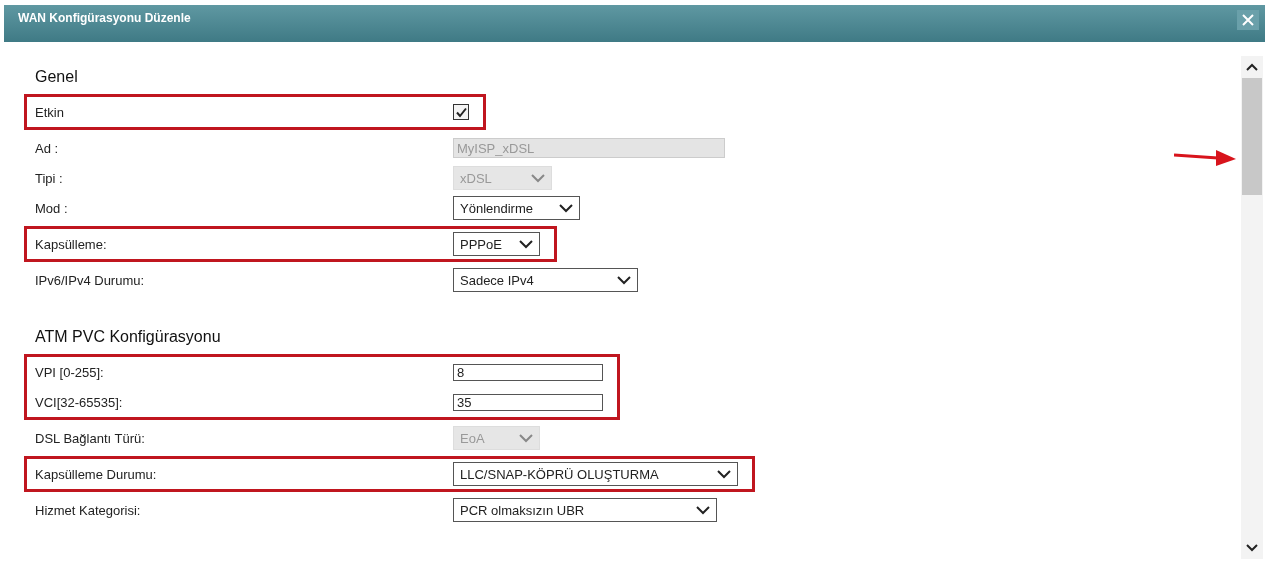  Describe the element at coordinates (88, 510) in the screenshot. I see `field-label: Hizmet Kategorisi:` at that location.